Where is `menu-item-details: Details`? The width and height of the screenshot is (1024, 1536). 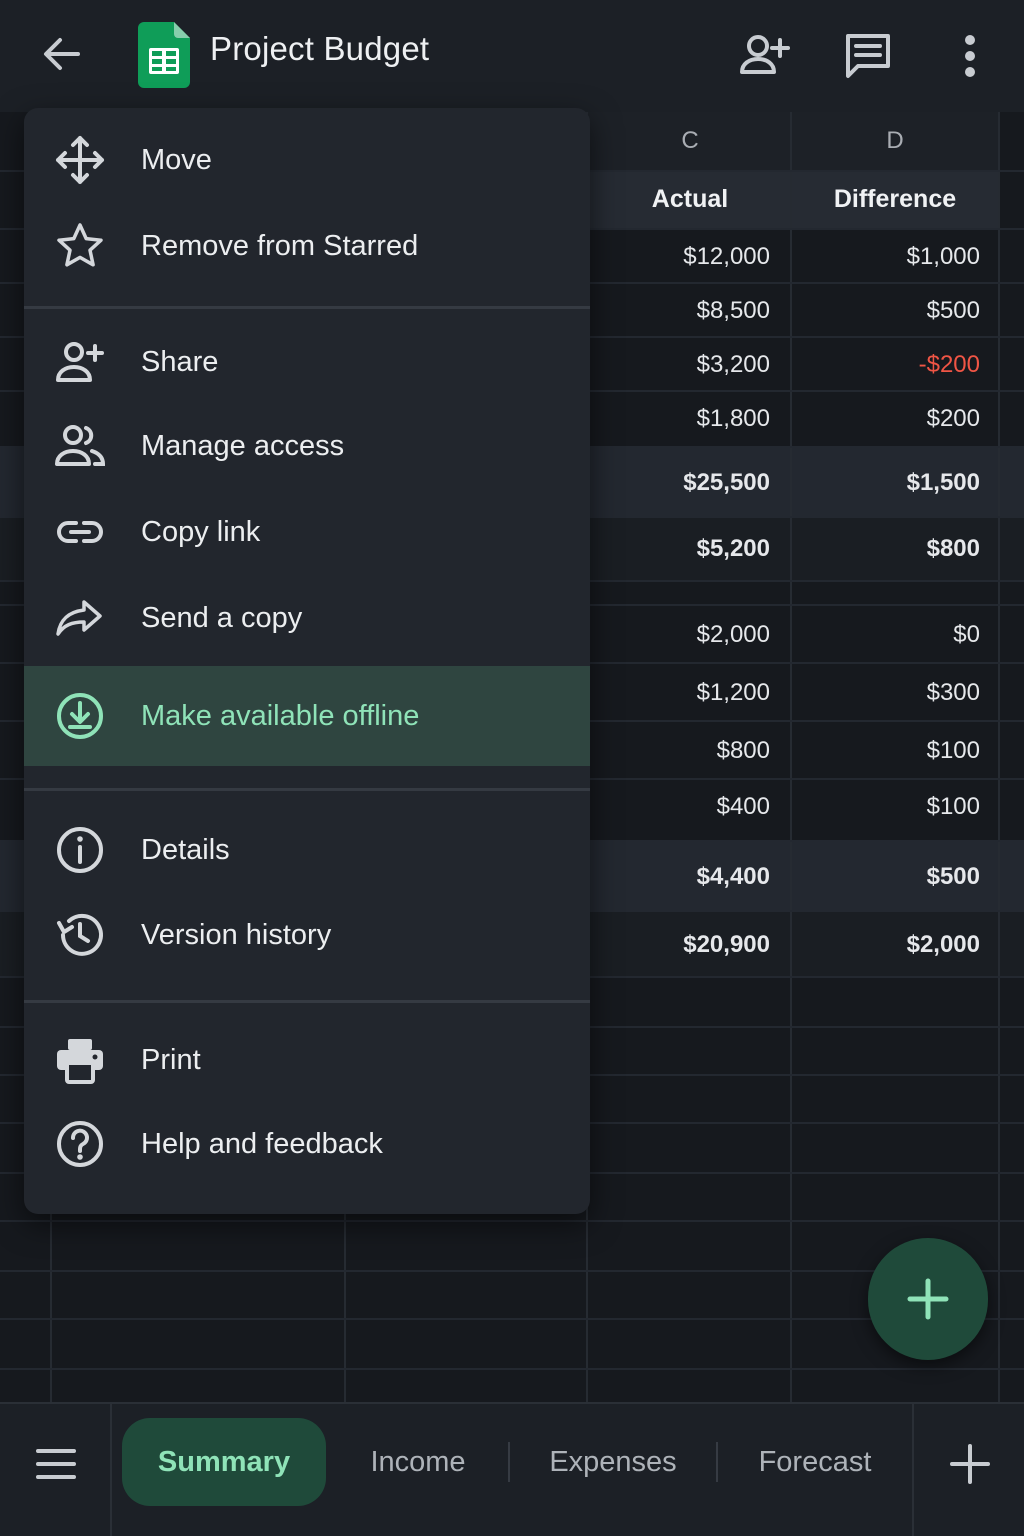 menu-item-details: Details is located at coordinates (307, 850).